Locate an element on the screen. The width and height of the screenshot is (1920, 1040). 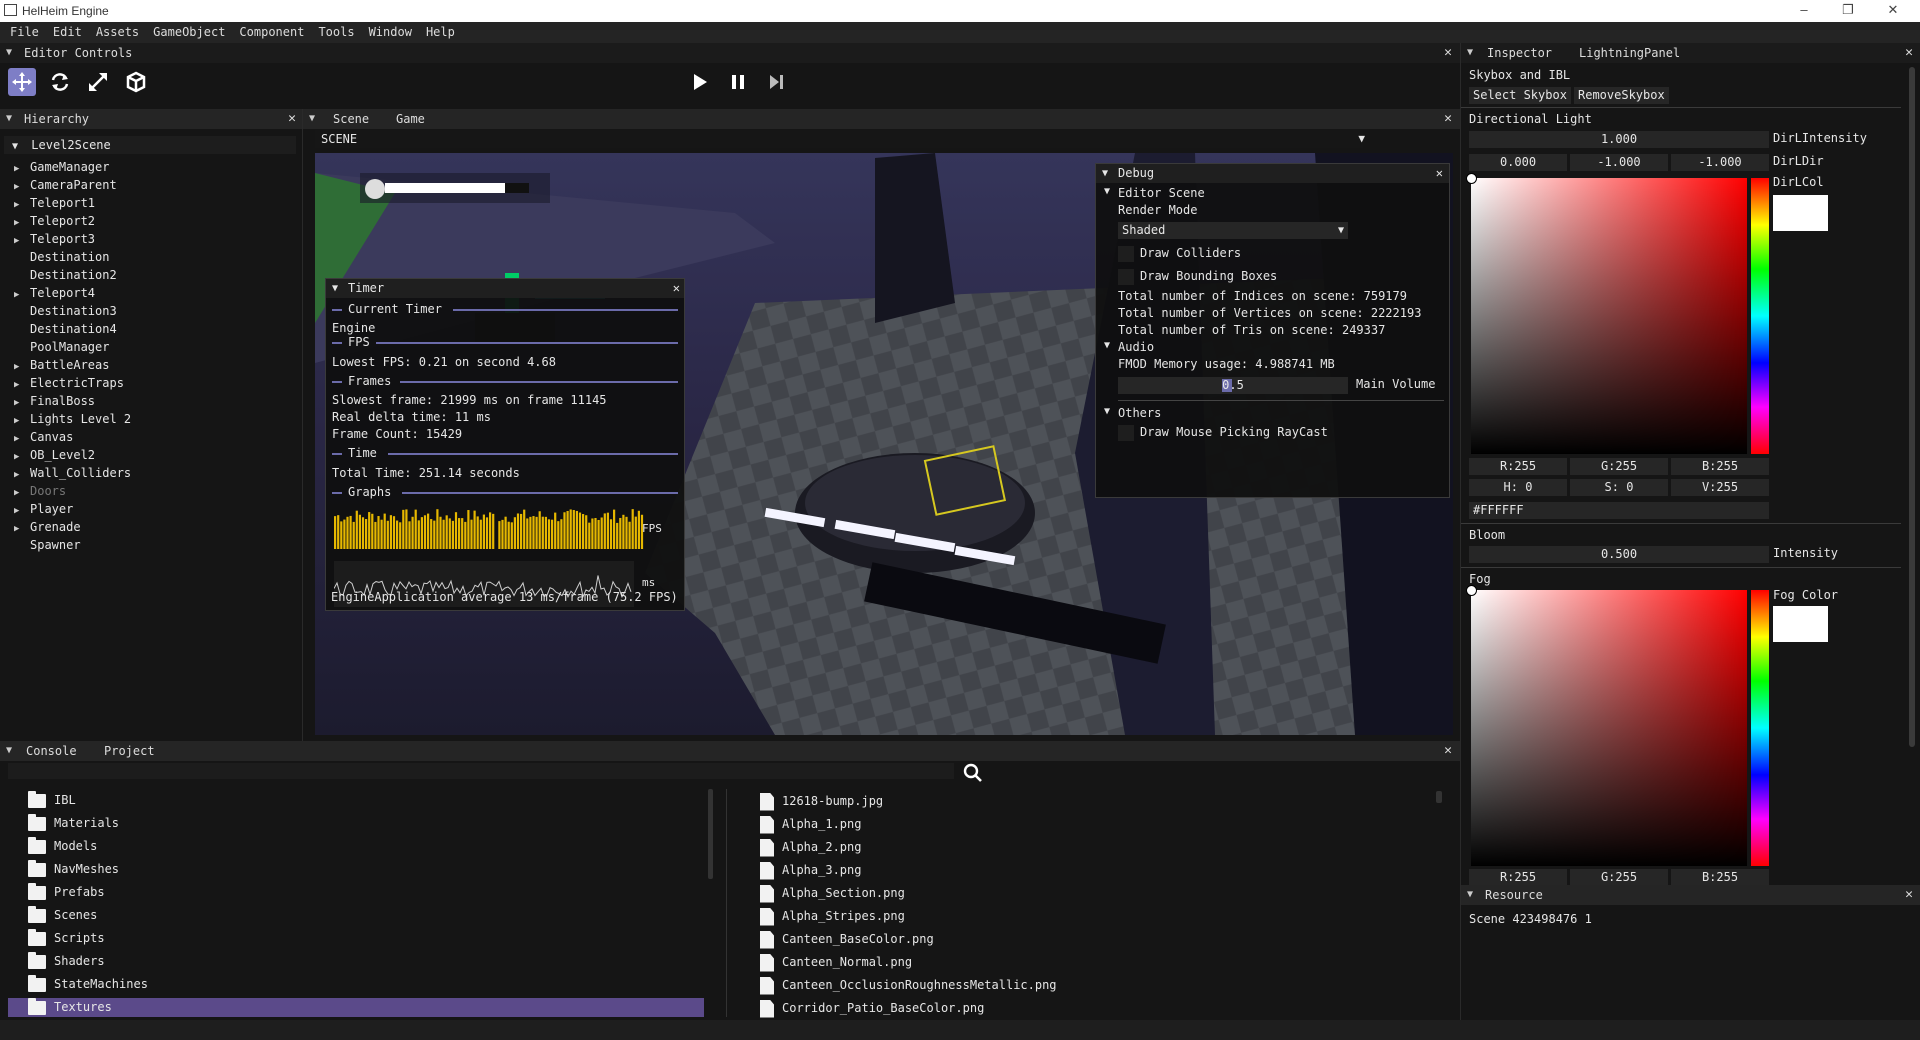
dir-x-field: 0.000 is located at coordinates (1518, 162).